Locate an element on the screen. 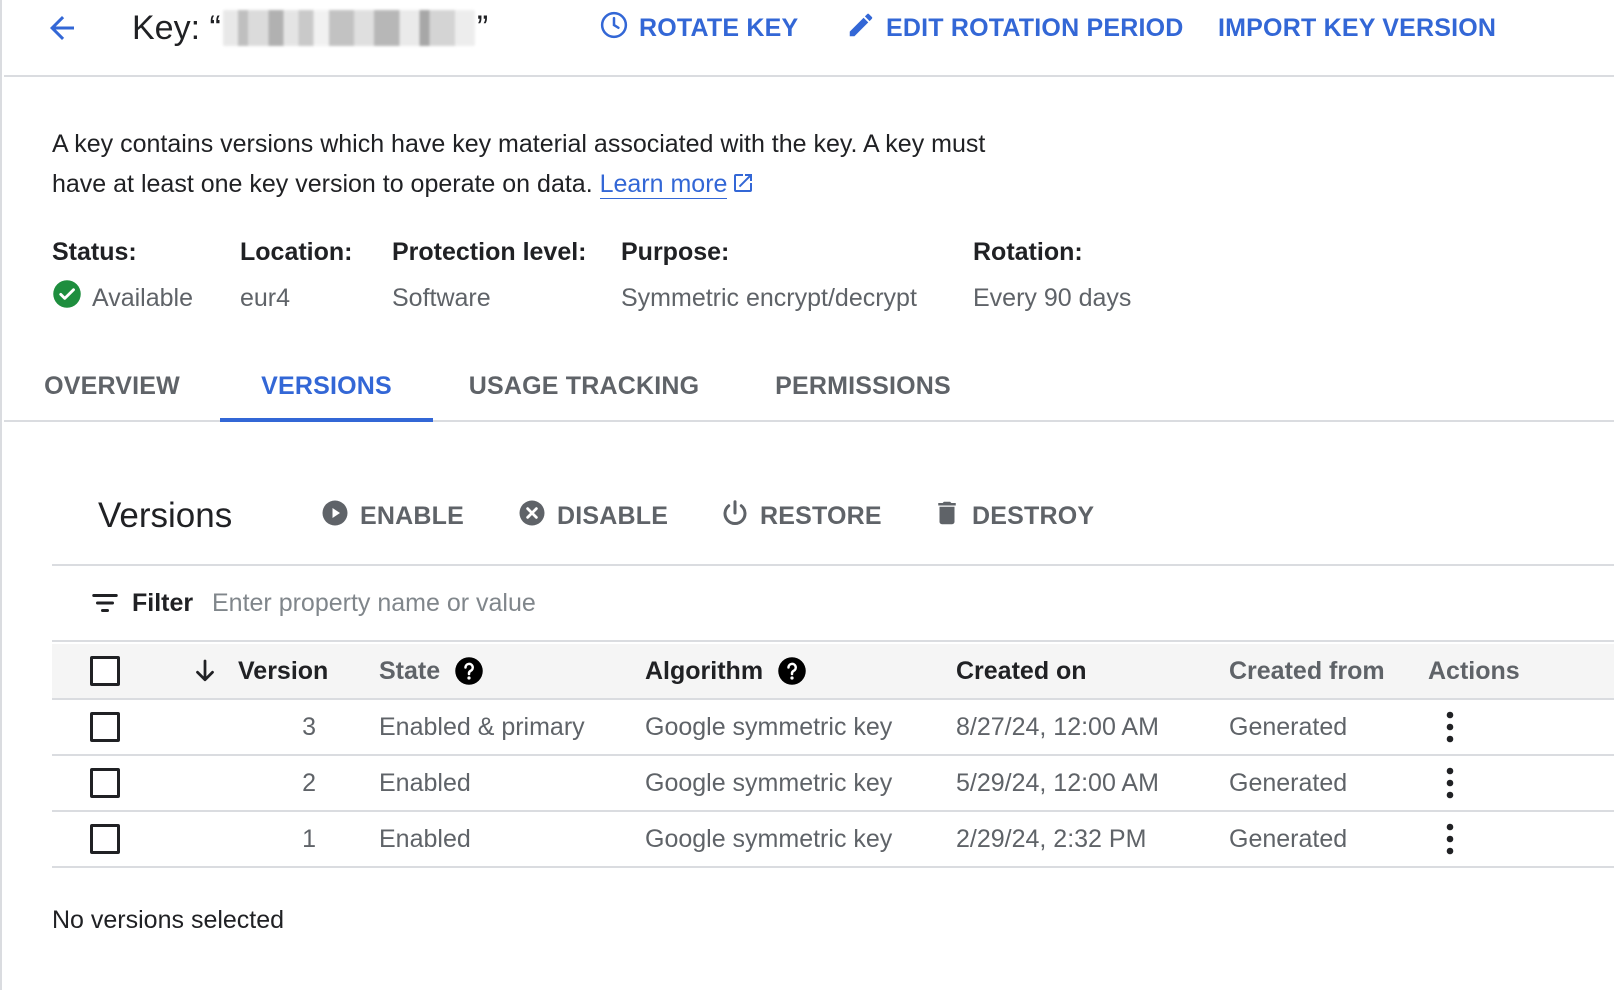 This screenshot has width=1614, height=990. state-column-label: State is located at coordinates (410, 670).